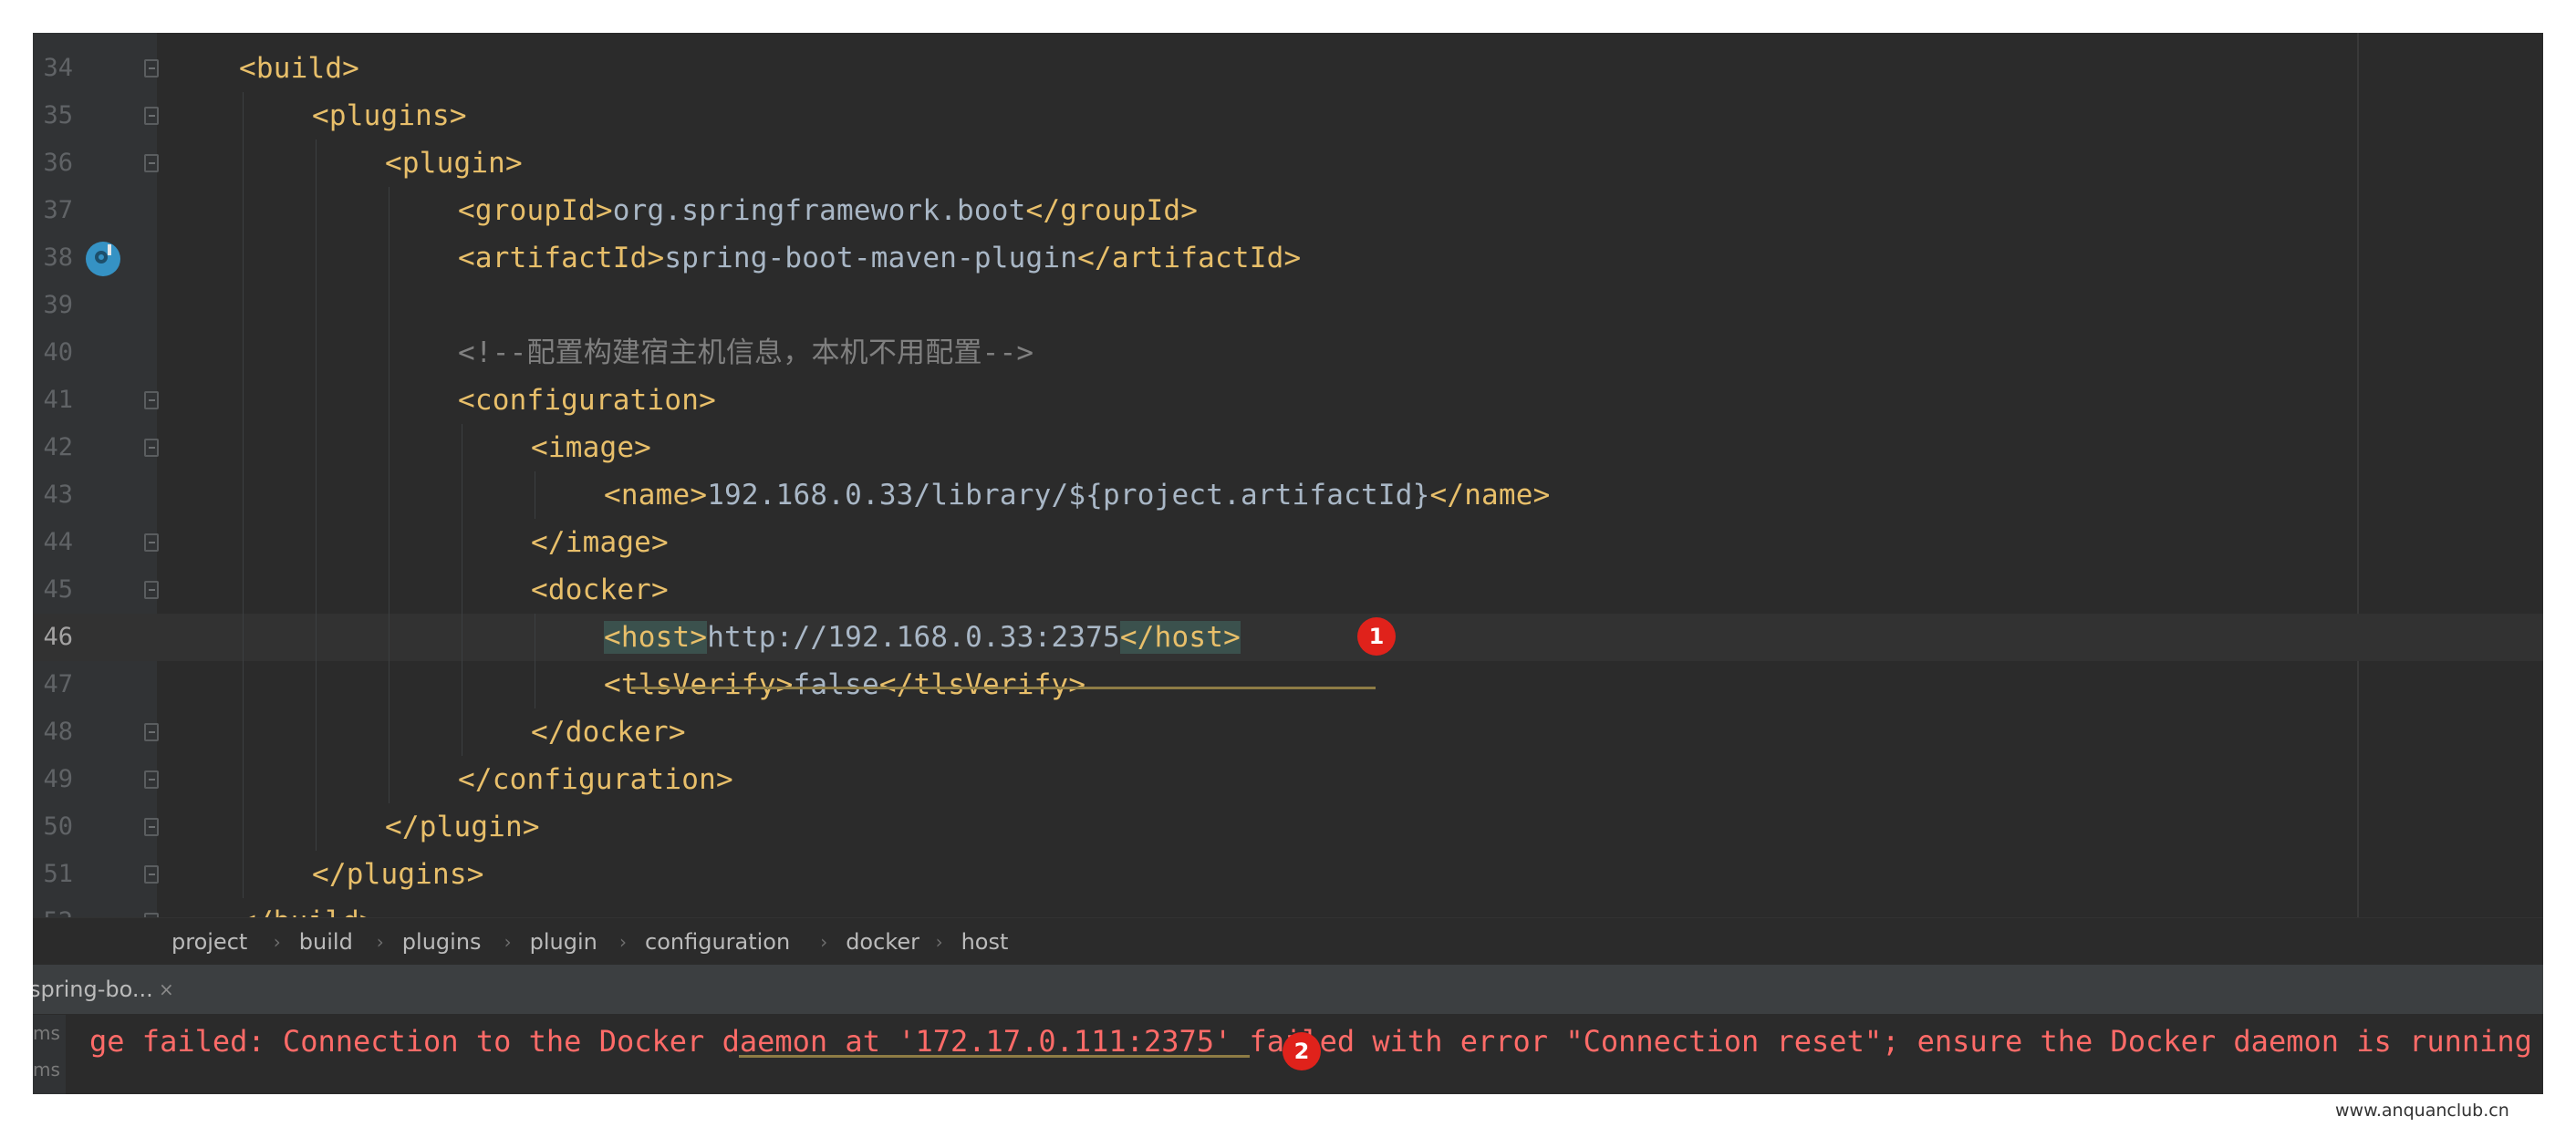 This screenshot has width=2576, height=1127. I want to click on code-line: 45 <docker>, so click(1288, 590).